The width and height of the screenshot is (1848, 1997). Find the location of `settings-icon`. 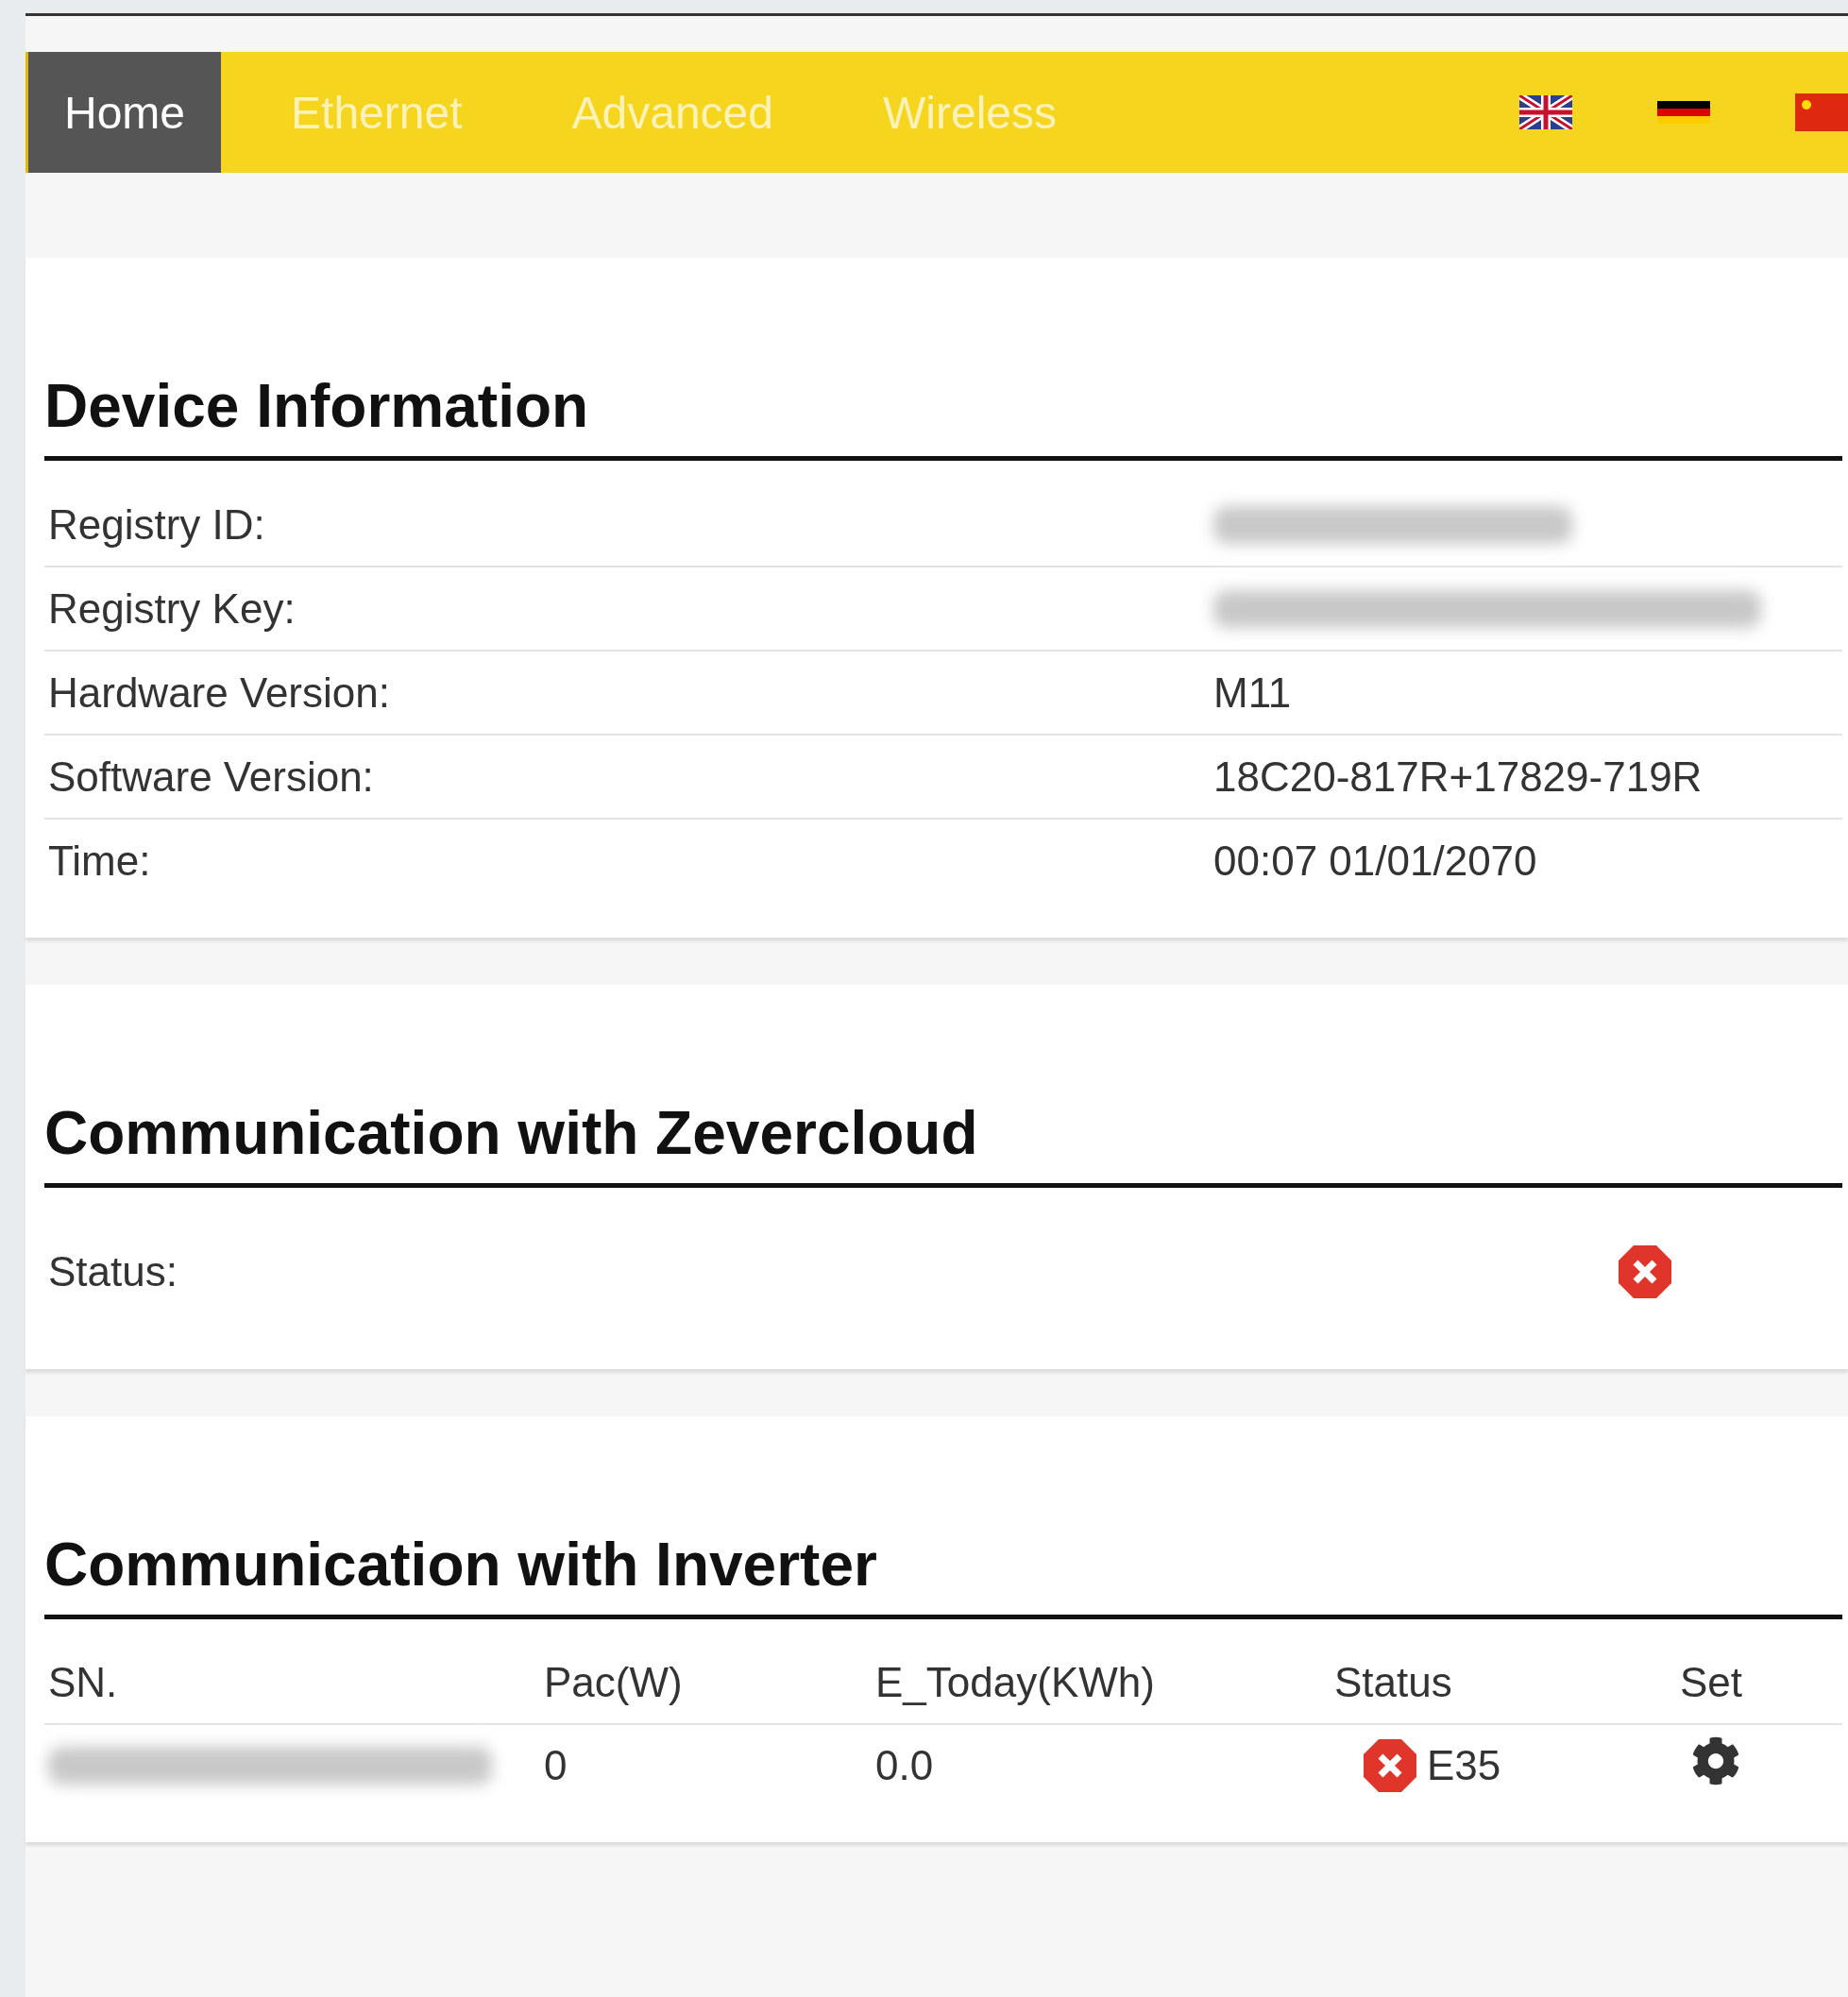

settings-icon is located at coordinates (1715, 1761).